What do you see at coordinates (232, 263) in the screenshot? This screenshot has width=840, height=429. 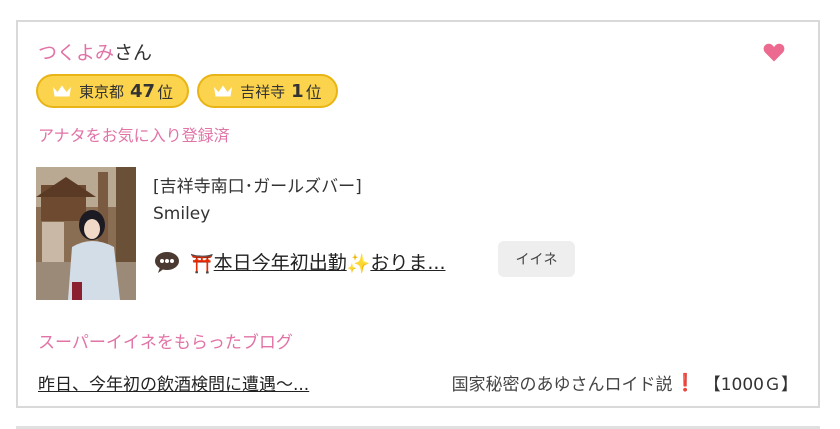 I see `post-text-start: 本日` at bounding box center [232, 263].